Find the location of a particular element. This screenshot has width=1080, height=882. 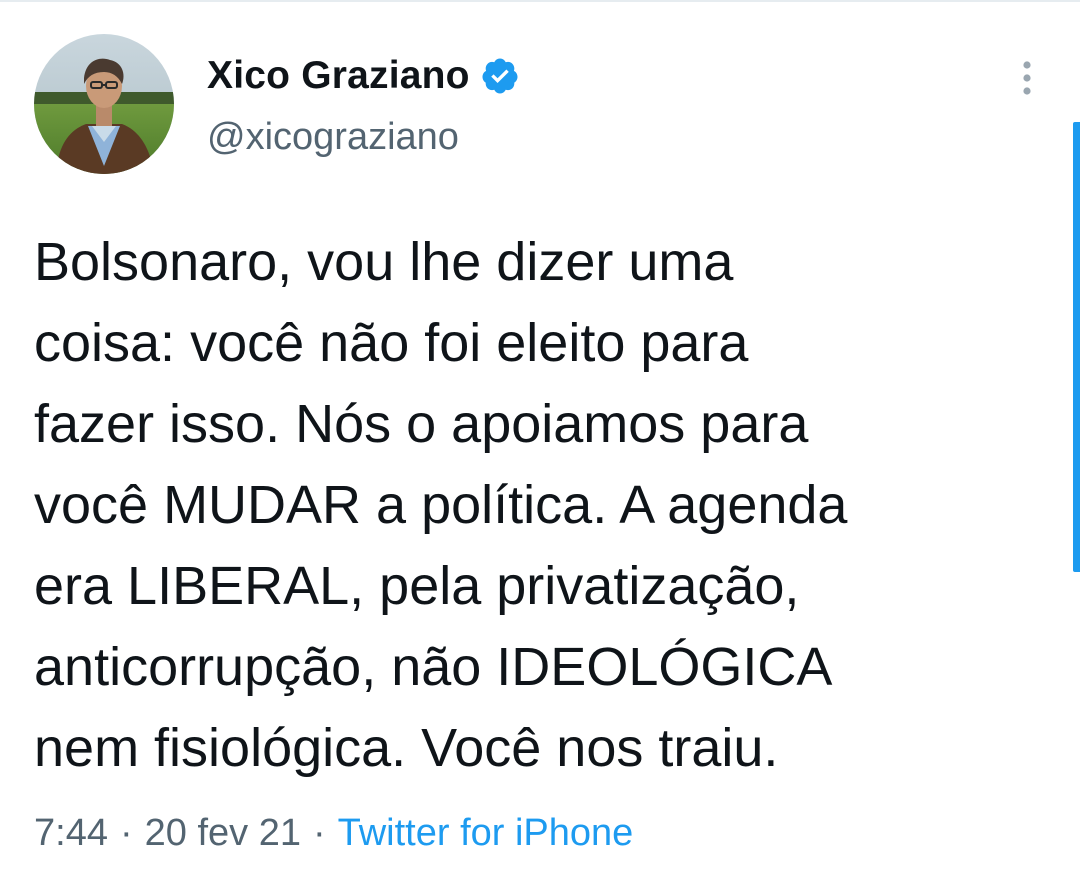

tweet-text-line: Bolsonaro, vou lhe dizer uma is located at coordinates (384, 262).